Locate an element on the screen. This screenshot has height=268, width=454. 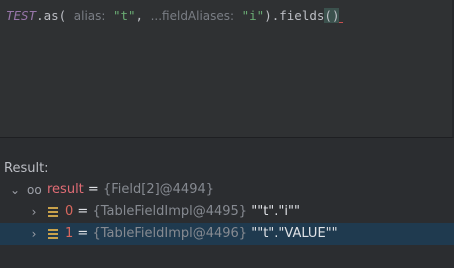
code-fields-call: ).fields is located at coordinates (294, 15).